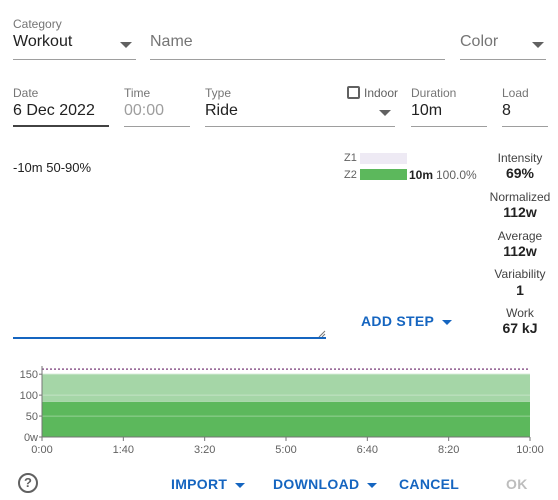  What do you see at coordinates (31, 438) in the screenshot?
I see `y-tick-label: 0w` at bounding box center [31, 438].